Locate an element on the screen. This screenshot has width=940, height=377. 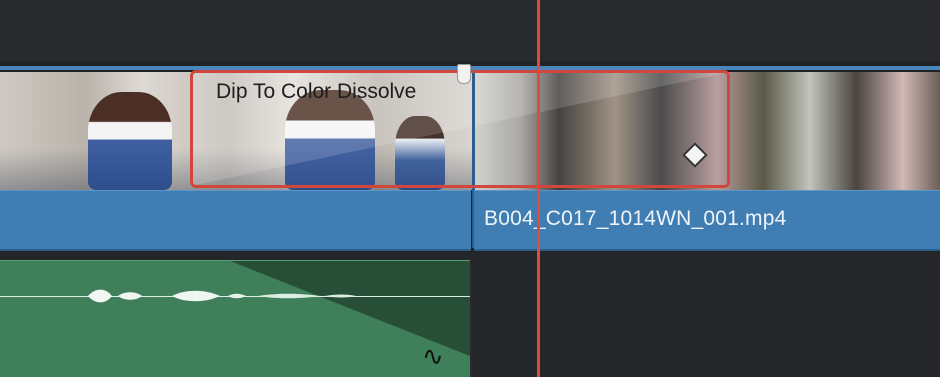
audio-clip-edge is located at coordinates (471, 318).